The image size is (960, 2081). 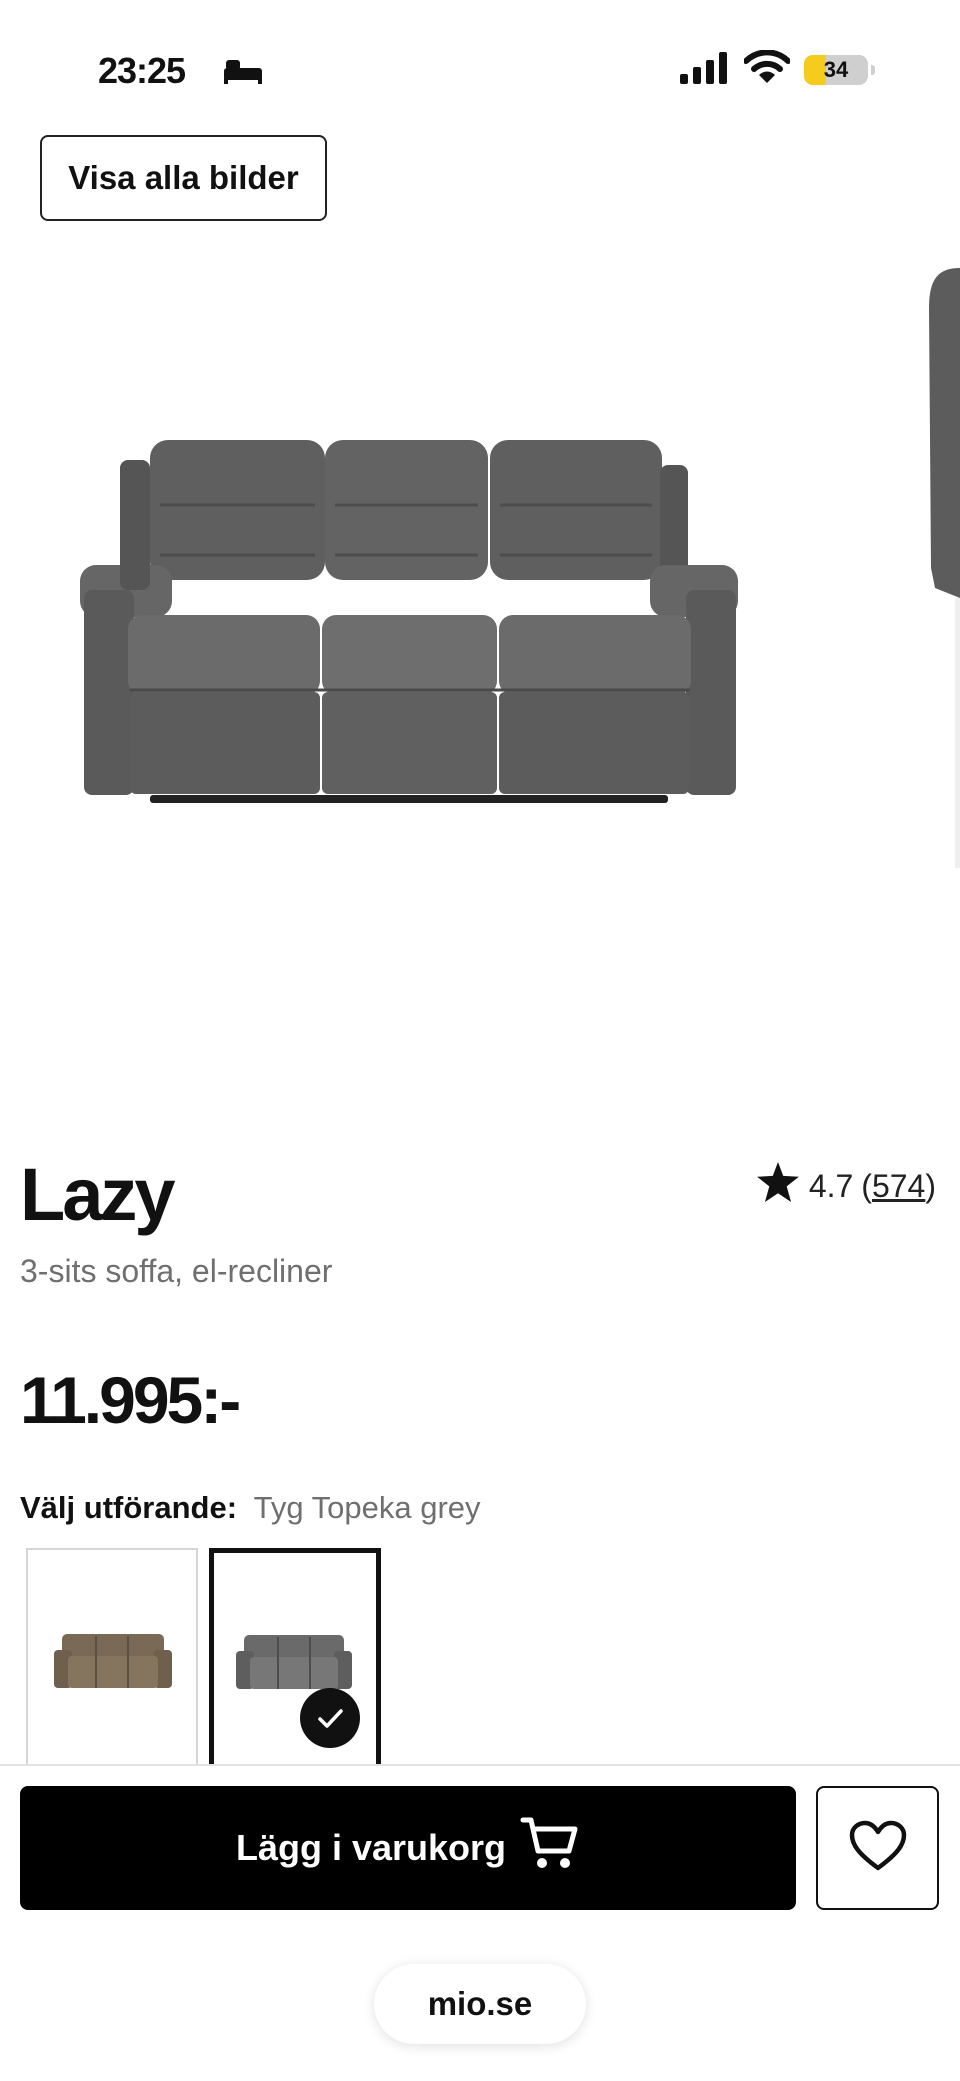 What do you see at coordinates (367, 1507) in the screenshot?
I see `variant-selected-value: Tyg Topeka grey` at bounding box center [367, 1507].